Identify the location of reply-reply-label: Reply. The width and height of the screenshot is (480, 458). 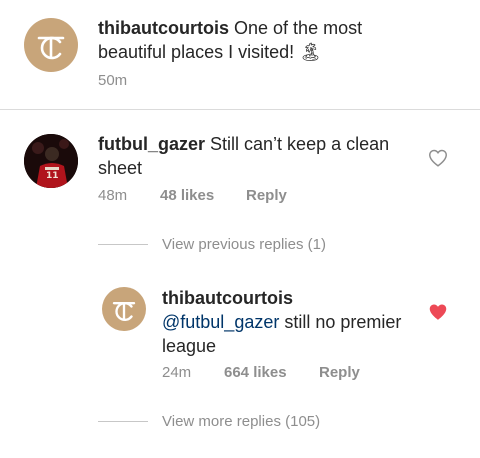
(339, 372).